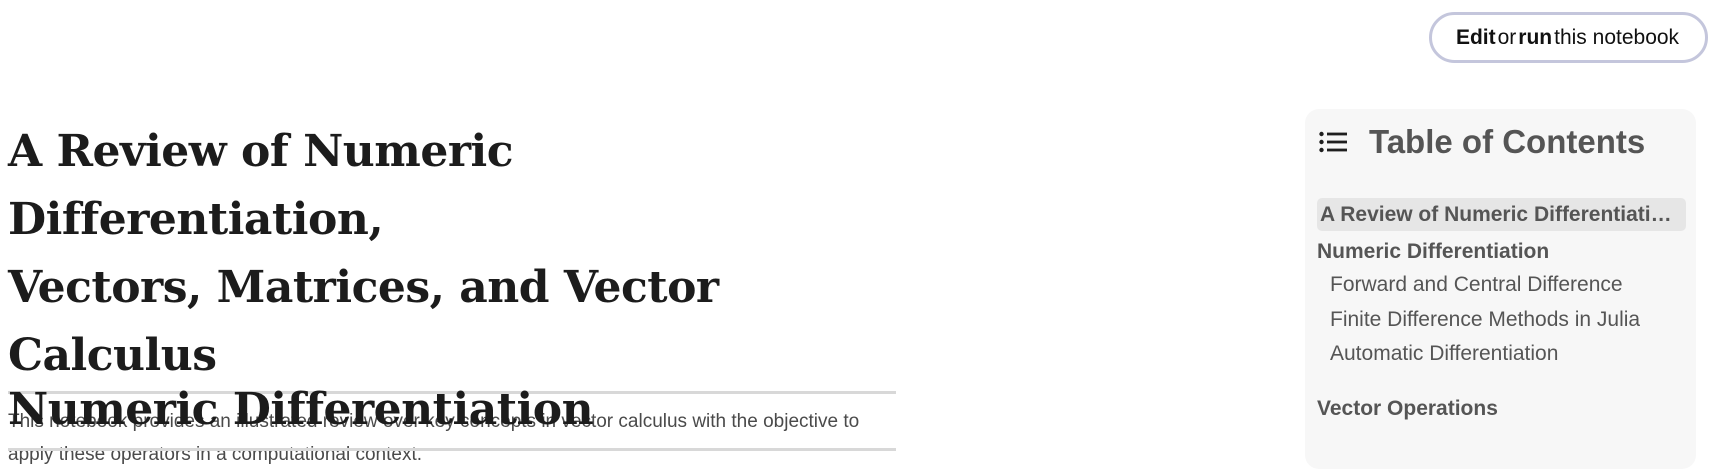  I want to click on toc-item-finite-difference-julia: Finite Difference Methods in Julia, so click(1485, 320).